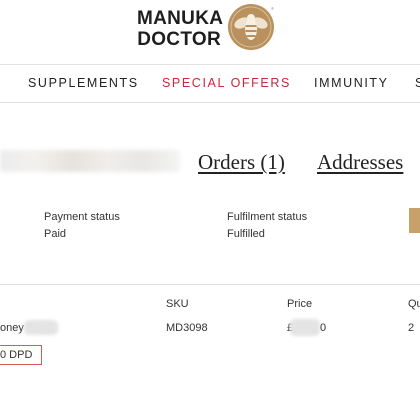  I want to click on tab-addresses: Addresses, so click(360, 162).